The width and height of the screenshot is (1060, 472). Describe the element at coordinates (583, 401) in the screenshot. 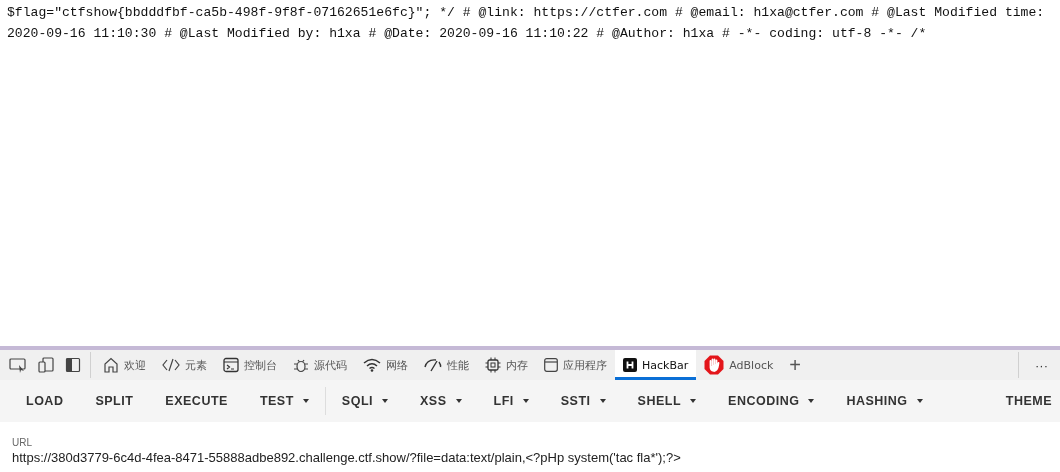

I see `hackbar-button: SSTI` at that location.